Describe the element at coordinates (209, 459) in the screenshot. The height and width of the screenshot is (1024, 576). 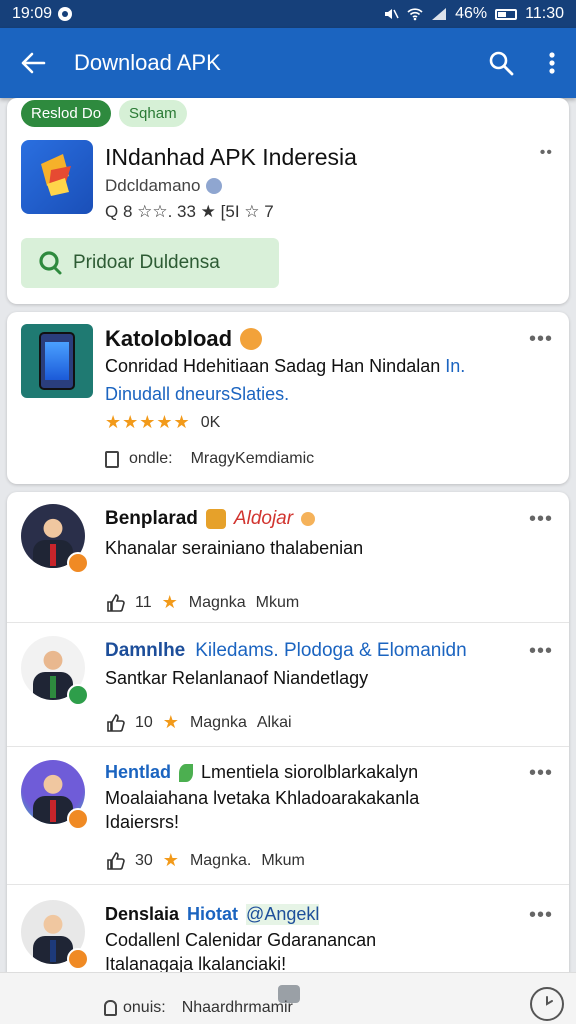
I see `featured-footer: ondle: MragyKemdiamic` at that location.